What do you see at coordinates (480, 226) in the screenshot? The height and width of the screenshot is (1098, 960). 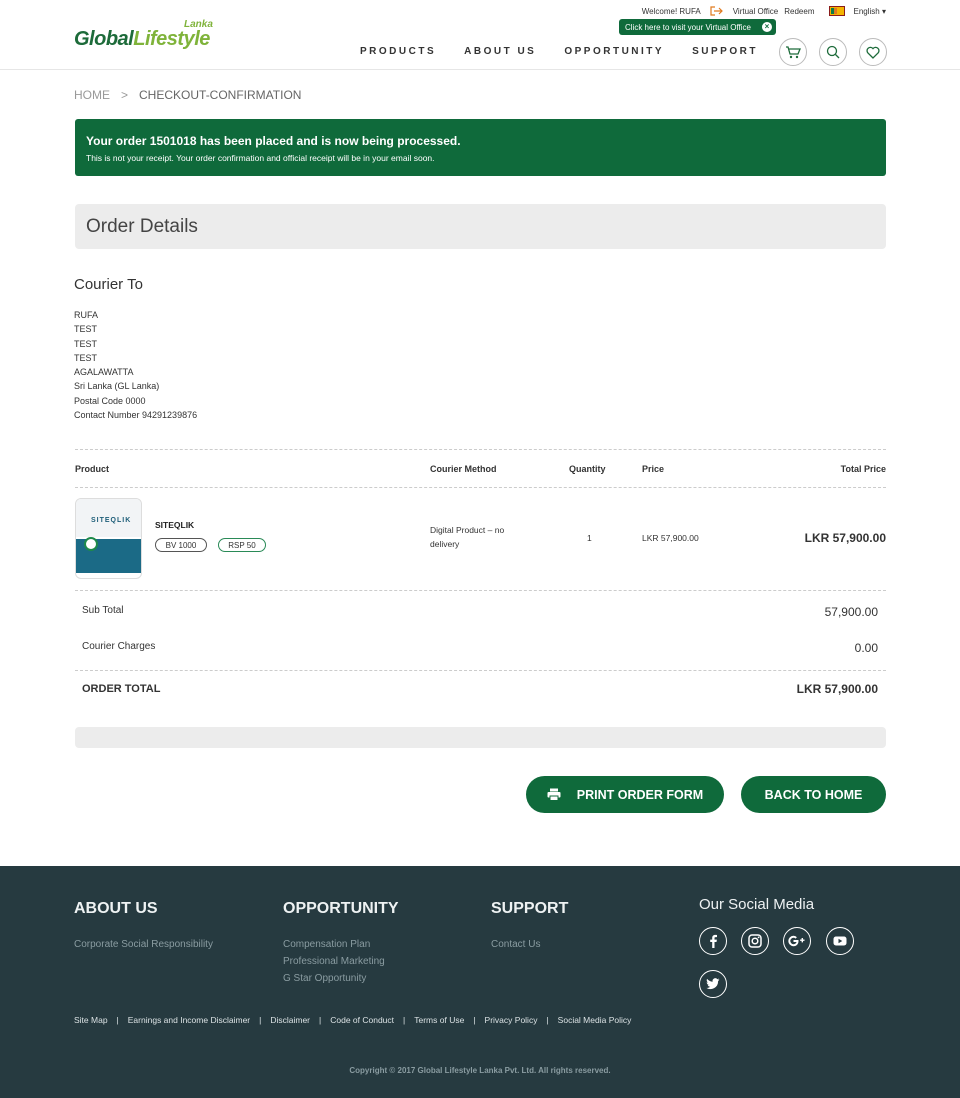 I see `order-details-heading: Order Details` at bounding box center [480, 226].